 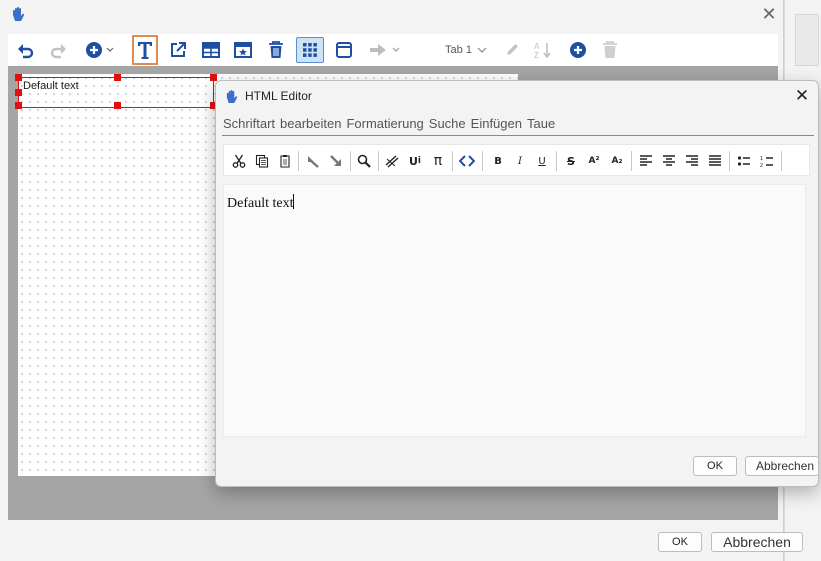 I want to click on trash-icon, so click(x=276, y=50).